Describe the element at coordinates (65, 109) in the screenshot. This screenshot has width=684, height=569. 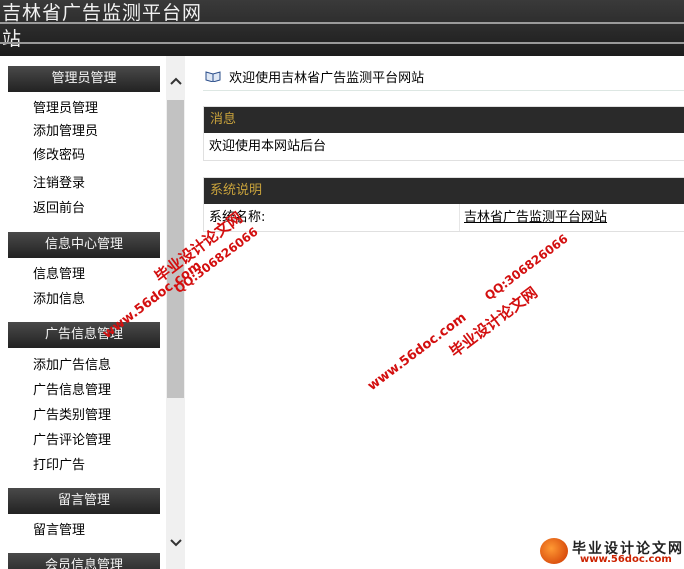
I see `sidebar-item-admin-manage: 管理员管理` at that location.